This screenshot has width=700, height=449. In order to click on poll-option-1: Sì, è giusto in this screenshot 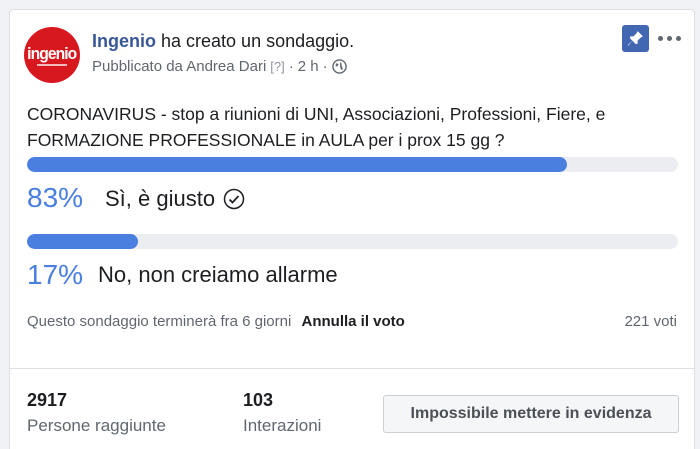, I will do `click(175, 199)`.